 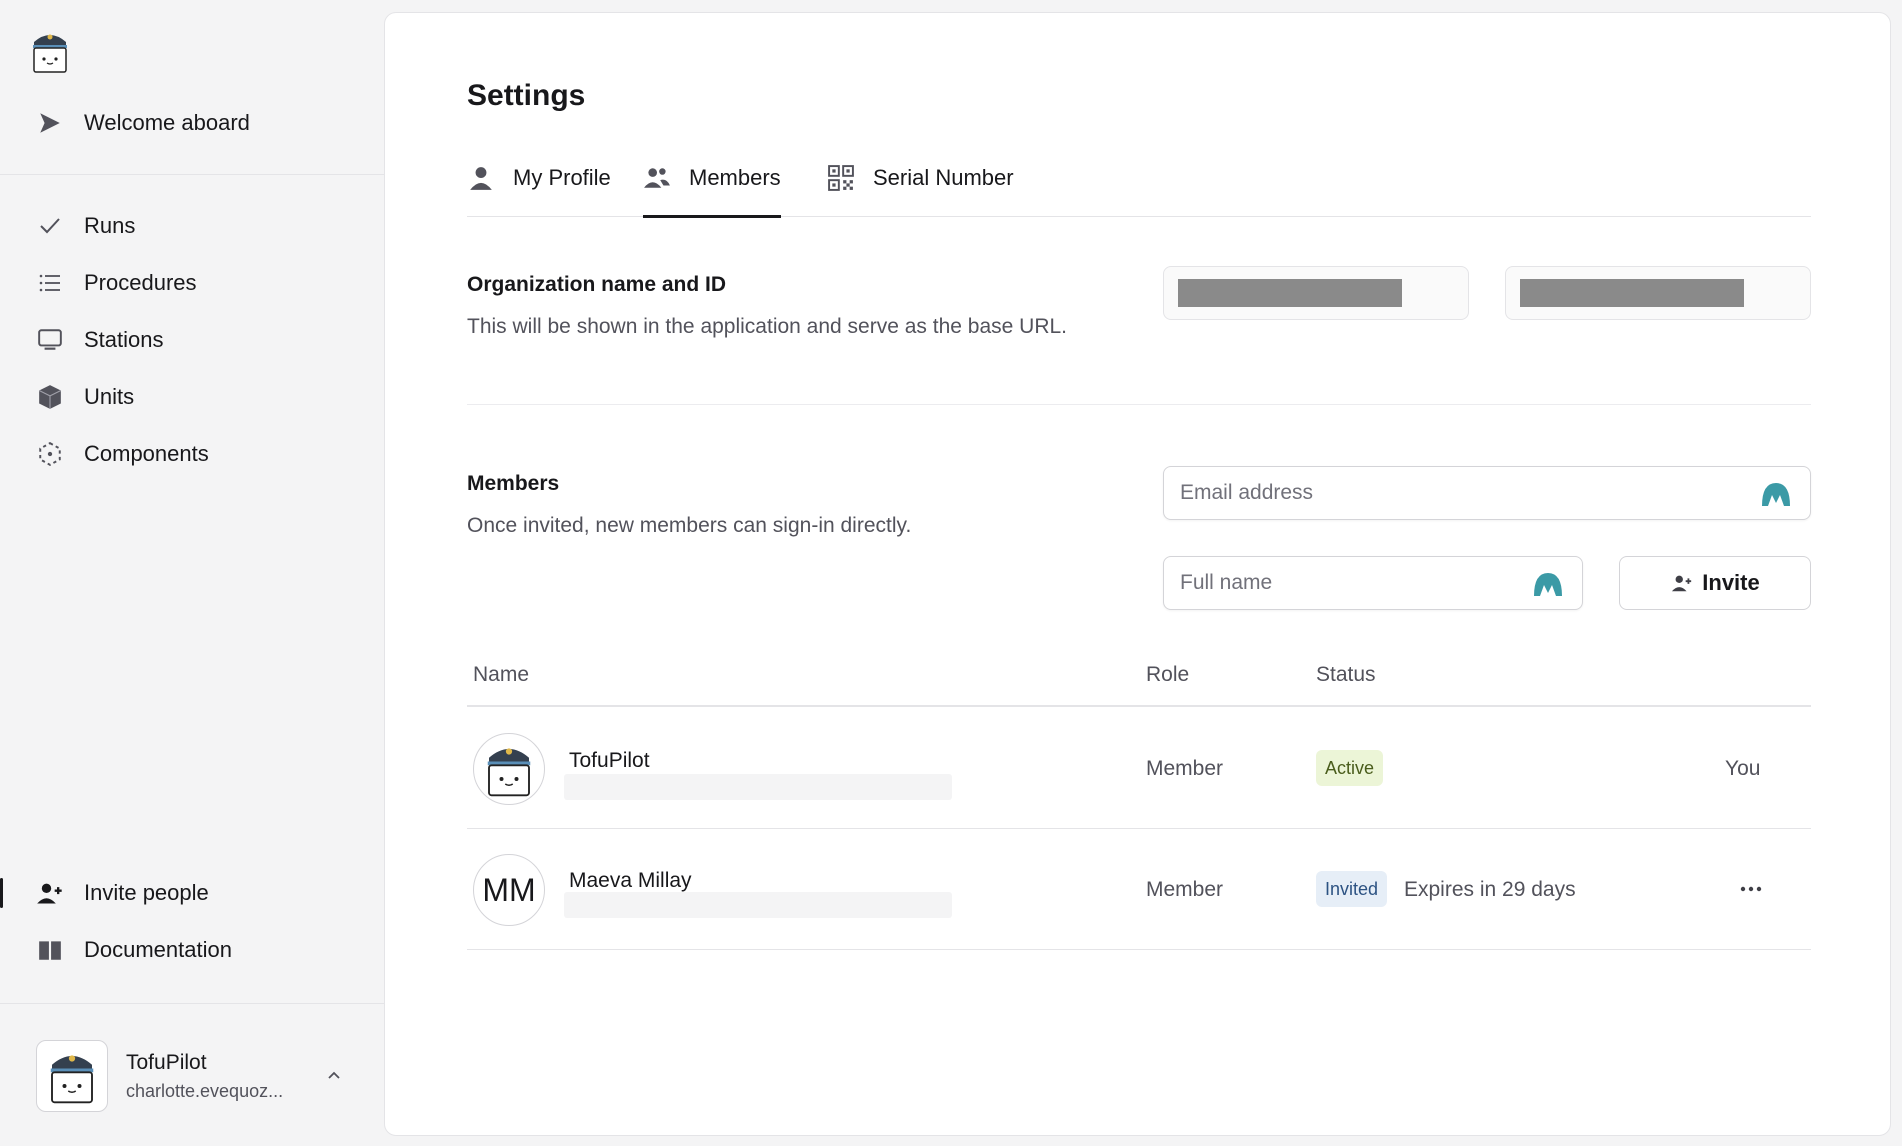 I want to click on invite-button-label: Invite, so click(x=1731, y=582).